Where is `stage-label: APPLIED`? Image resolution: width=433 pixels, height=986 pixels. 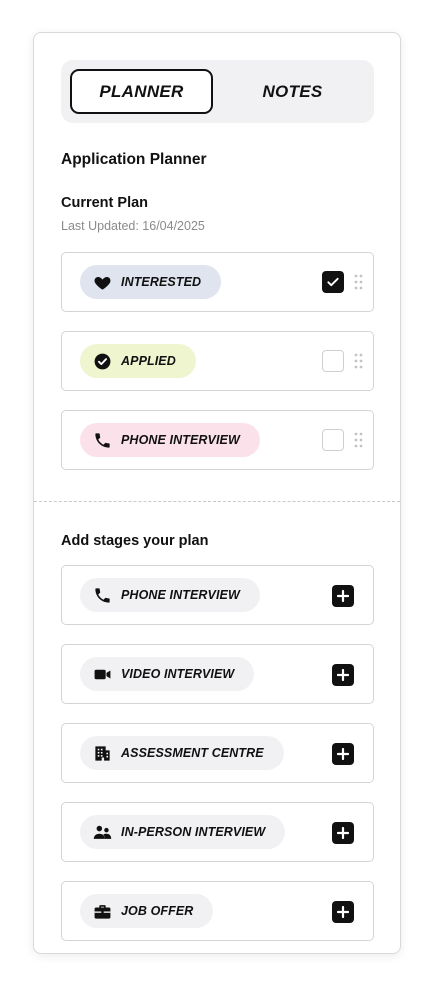
stage-label: APPLIED is located at coordinates (148, 361).